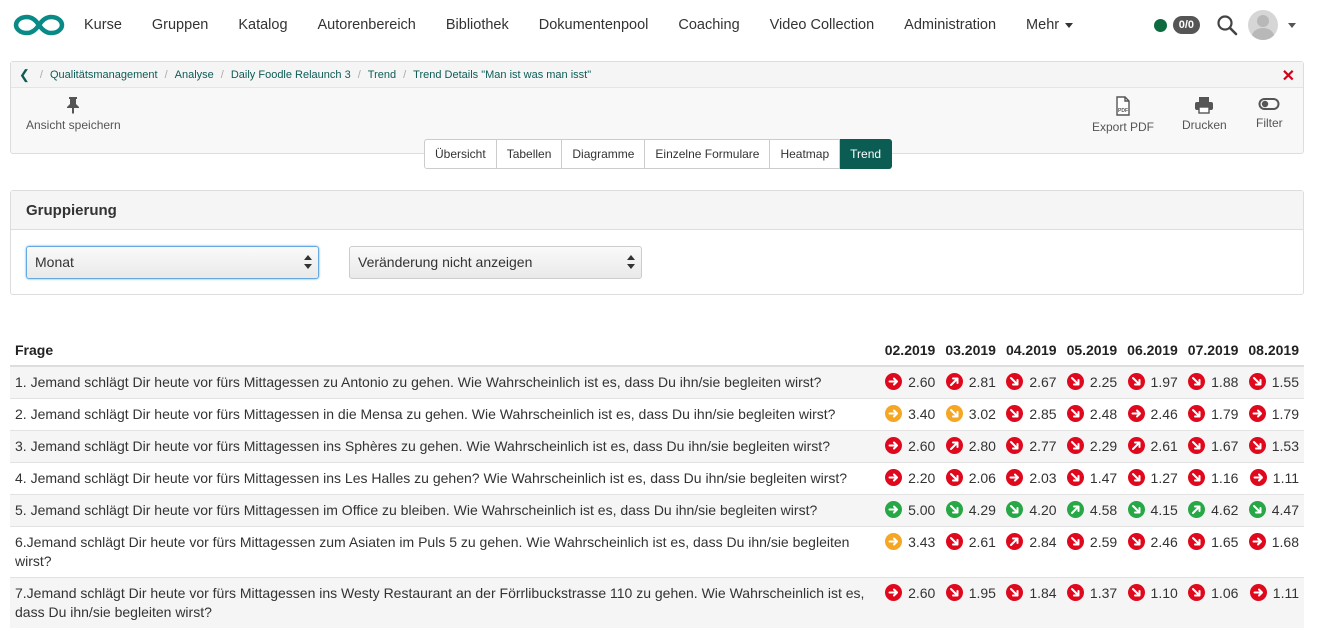 This screenshot has width=1318, height=641. What do you see at coordinates (1225, 478) in the screenshot?
I see `trend-value: 1.16` at bounding box center [1225, 478].